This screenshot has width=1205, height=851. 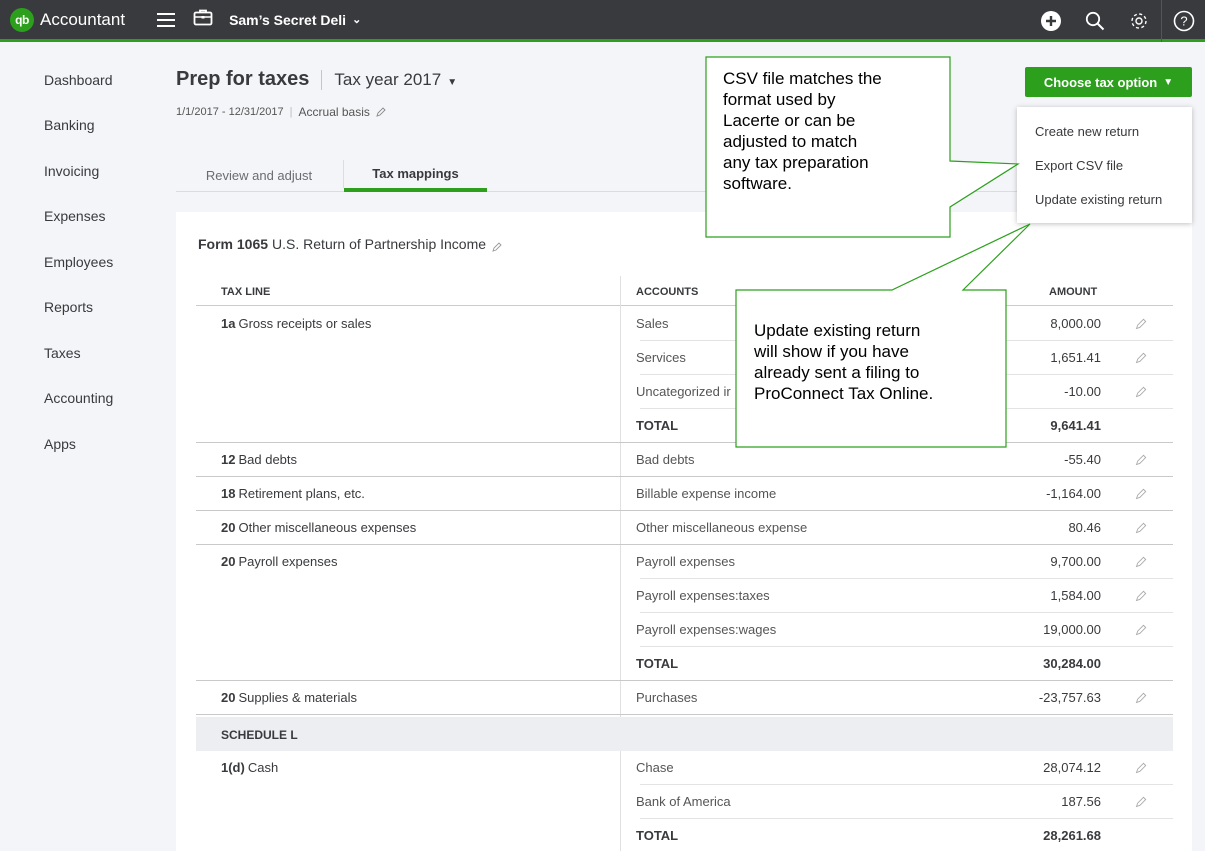 What do you see at coordinates (1073, 493) in the screenshot?
I see `amount-cell: -1,164.00` at bounding box center [1073, 493].